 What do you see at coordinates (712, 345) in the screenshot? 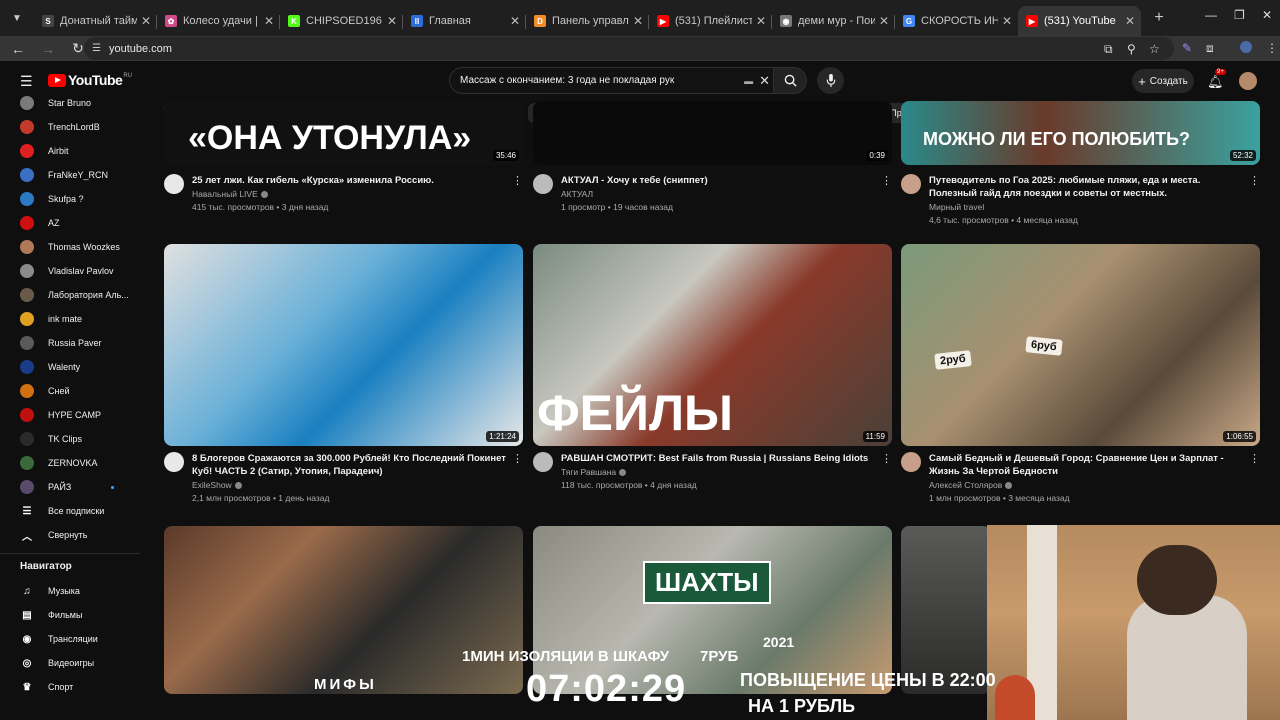
I see `video-thumbnail: ФЕЙЛЫ 11:59` at bounding box center [712, 345].